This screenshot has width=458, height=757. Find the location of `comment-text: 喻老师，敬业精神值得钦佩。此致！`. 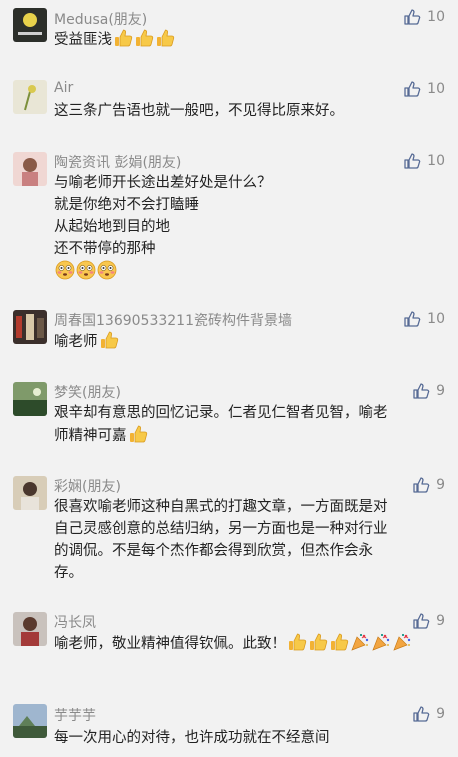

comment-text: 喻老师，敬业精神值得钦佩。此致！ is located at coordinates (249, 645).